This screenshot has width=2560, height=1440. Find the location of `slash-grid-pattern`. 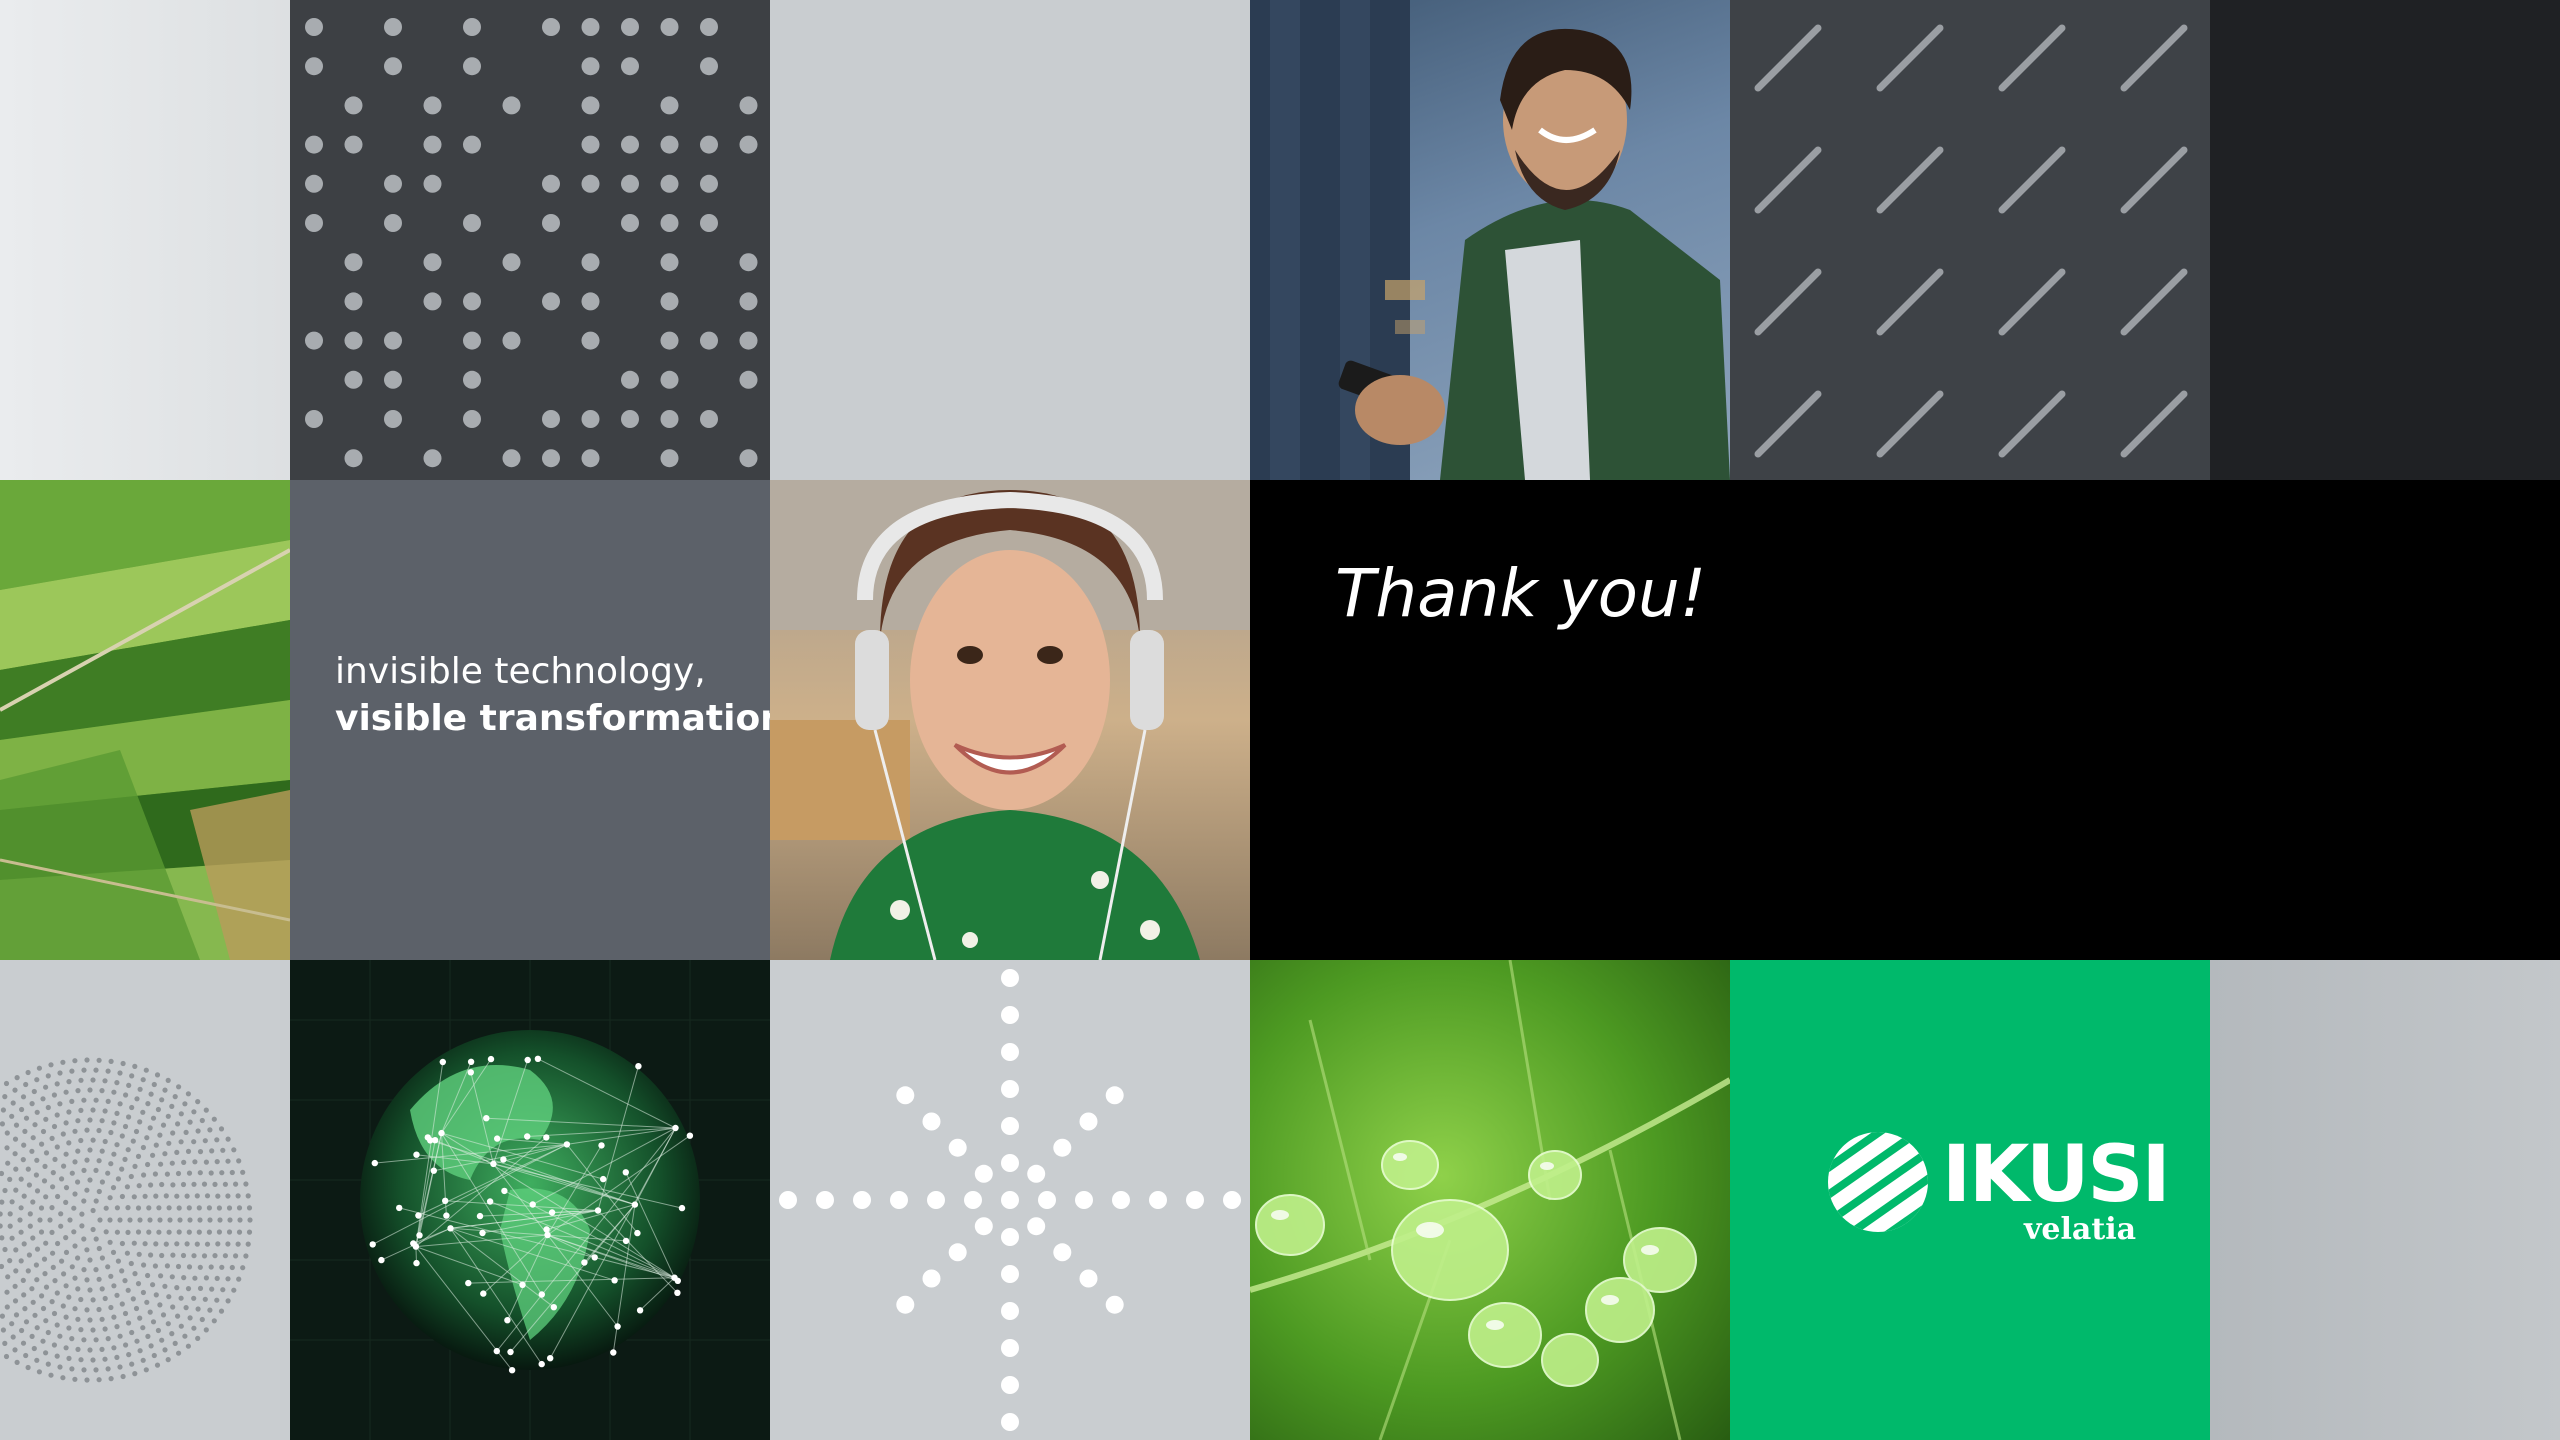

slash-grid-pattern is located at coordinates (1971, 241).